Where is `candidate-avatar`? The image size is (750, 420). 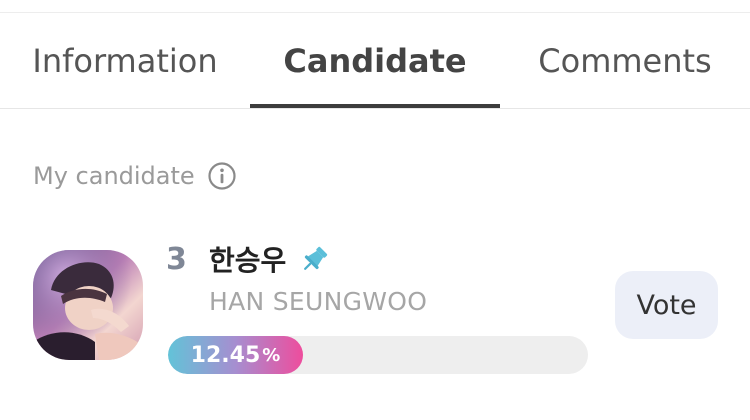
candidate-avatar is located at coordinates (88, 305).